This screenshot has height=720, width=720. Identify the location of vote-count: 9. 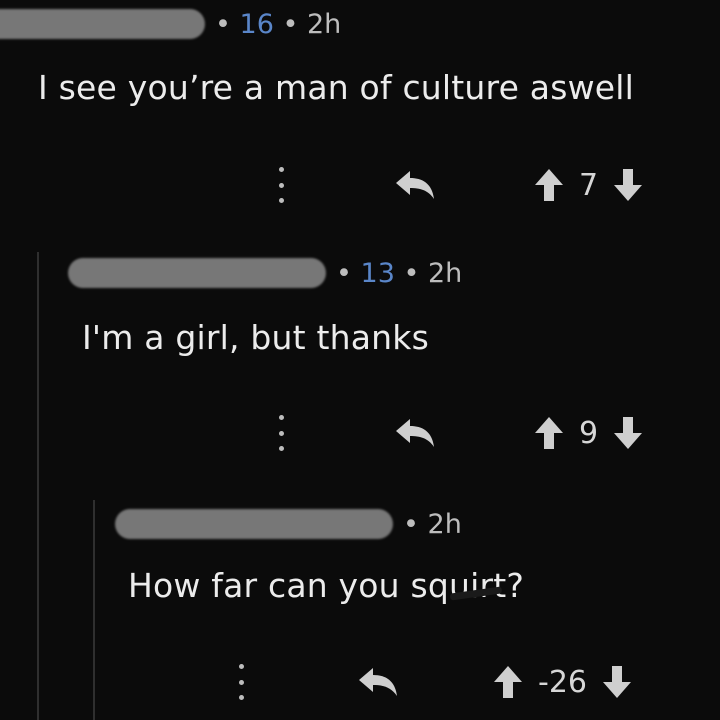
(589, 433).